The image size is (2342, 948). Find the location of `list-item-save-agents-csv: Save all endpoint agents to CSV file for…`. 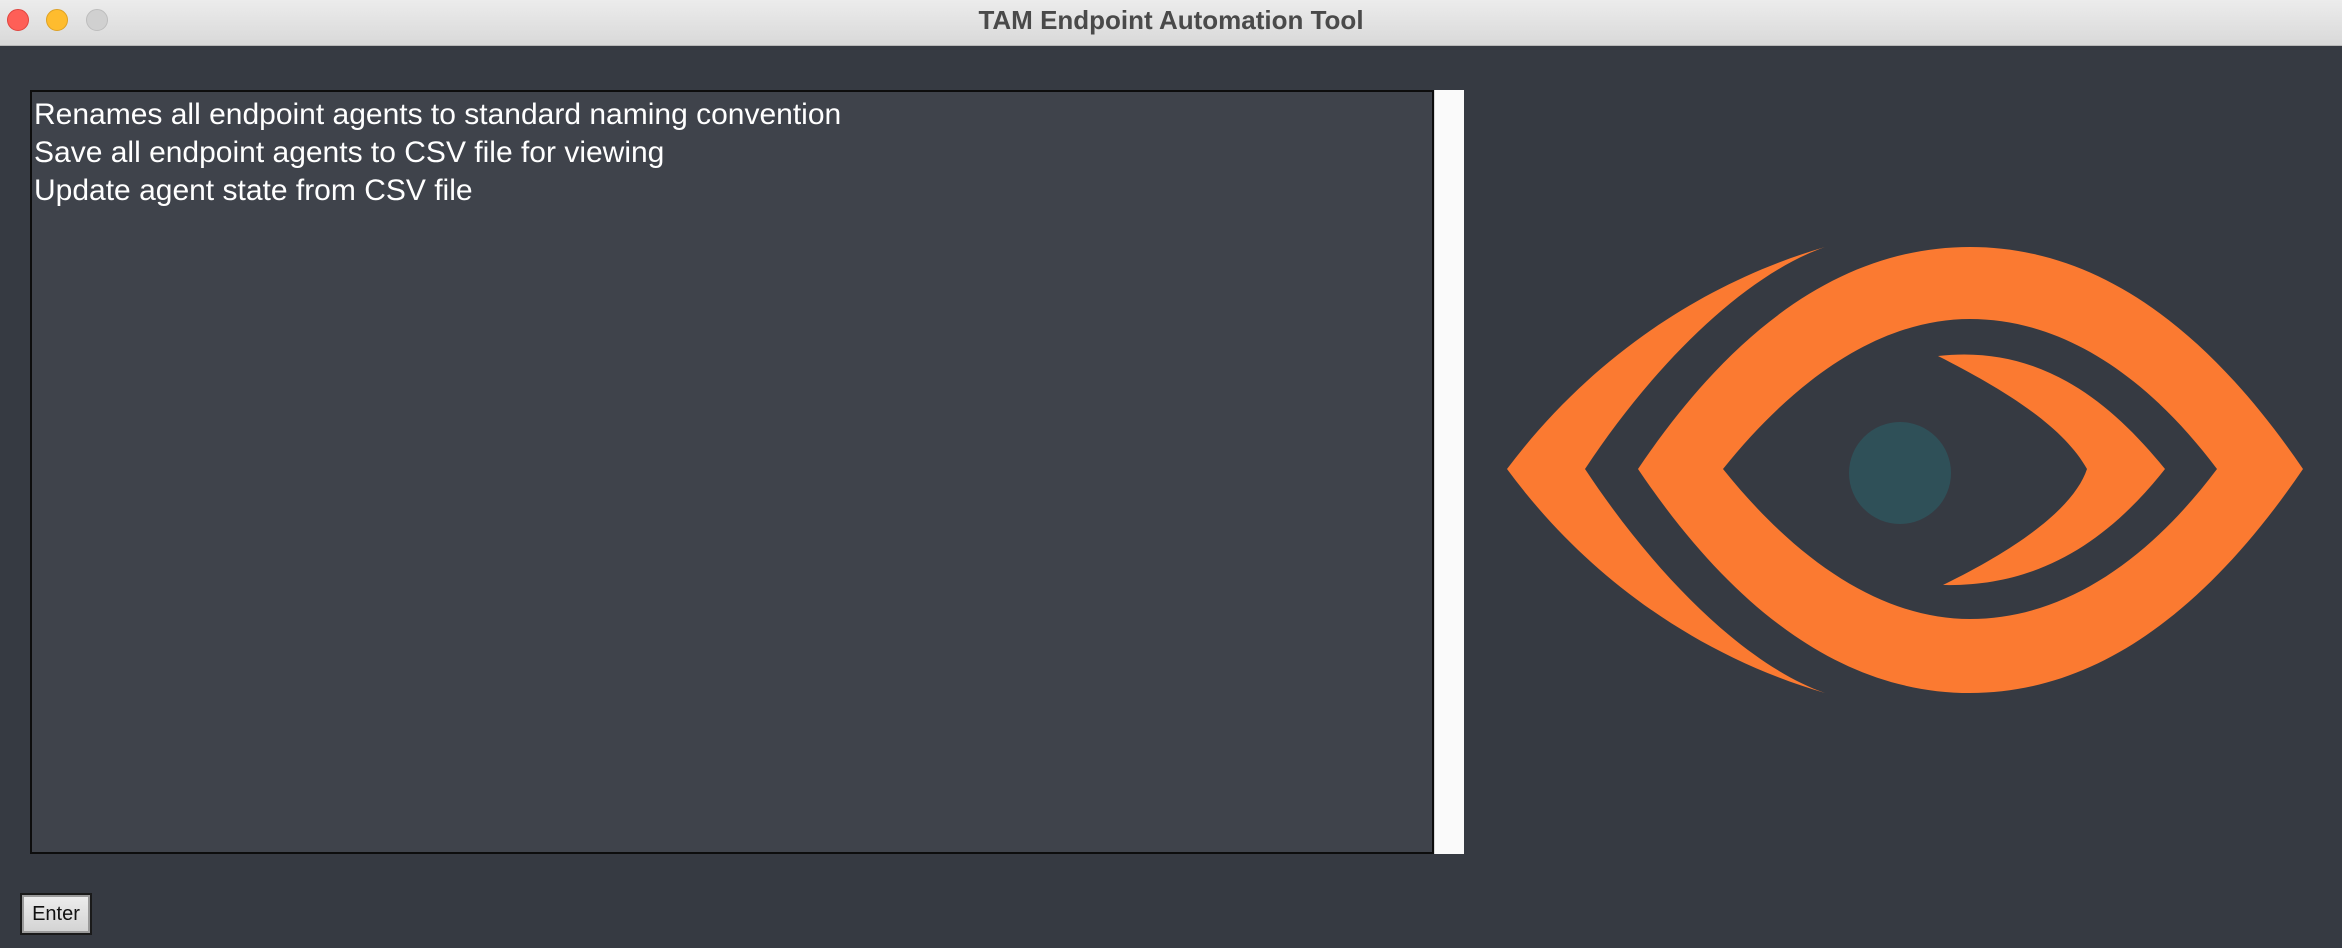

list-item-save-agents-csv: Save all endpoint agents to CSV file for… is located at coordinates (732, 153).